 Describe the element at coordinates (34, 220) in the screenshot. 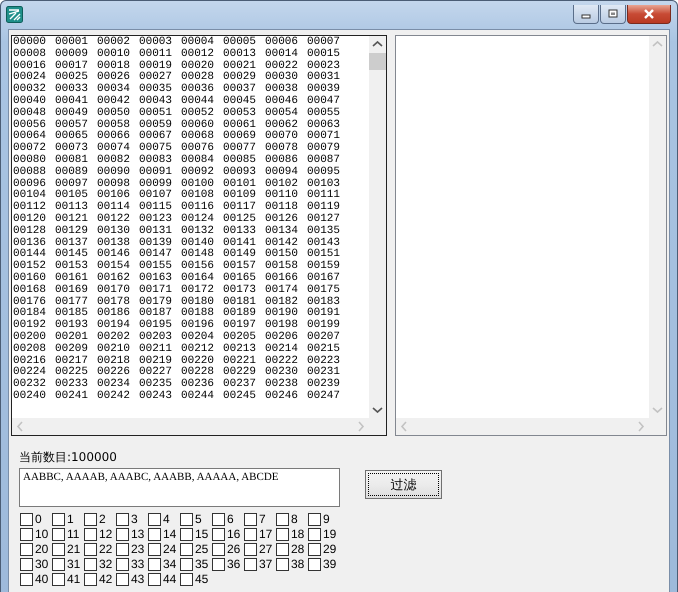

I see `list-item: 00120` at that location.